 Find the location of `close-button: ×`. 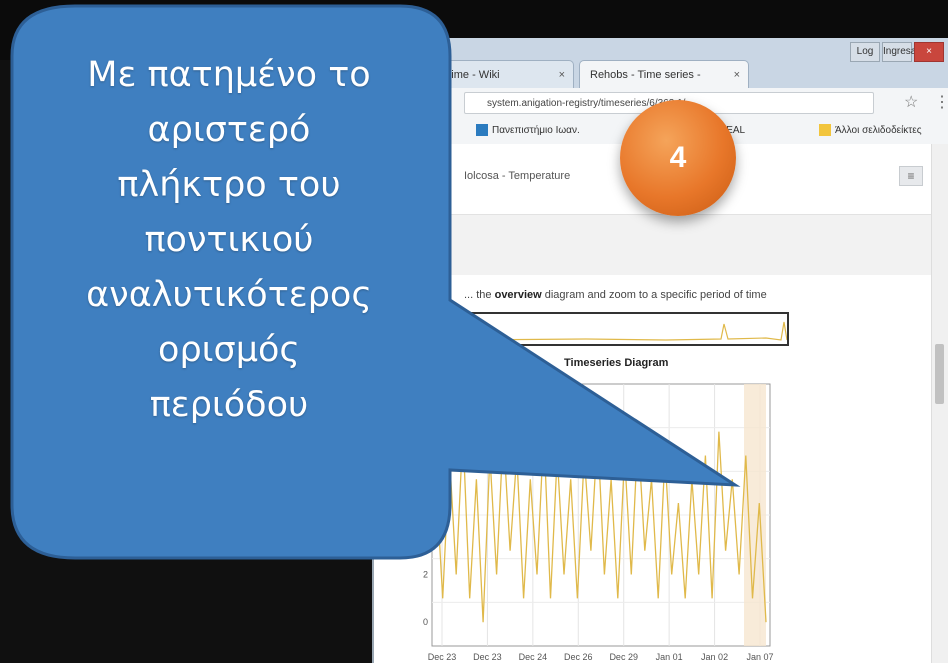

close-button: × is located at coordinates (929, 52).